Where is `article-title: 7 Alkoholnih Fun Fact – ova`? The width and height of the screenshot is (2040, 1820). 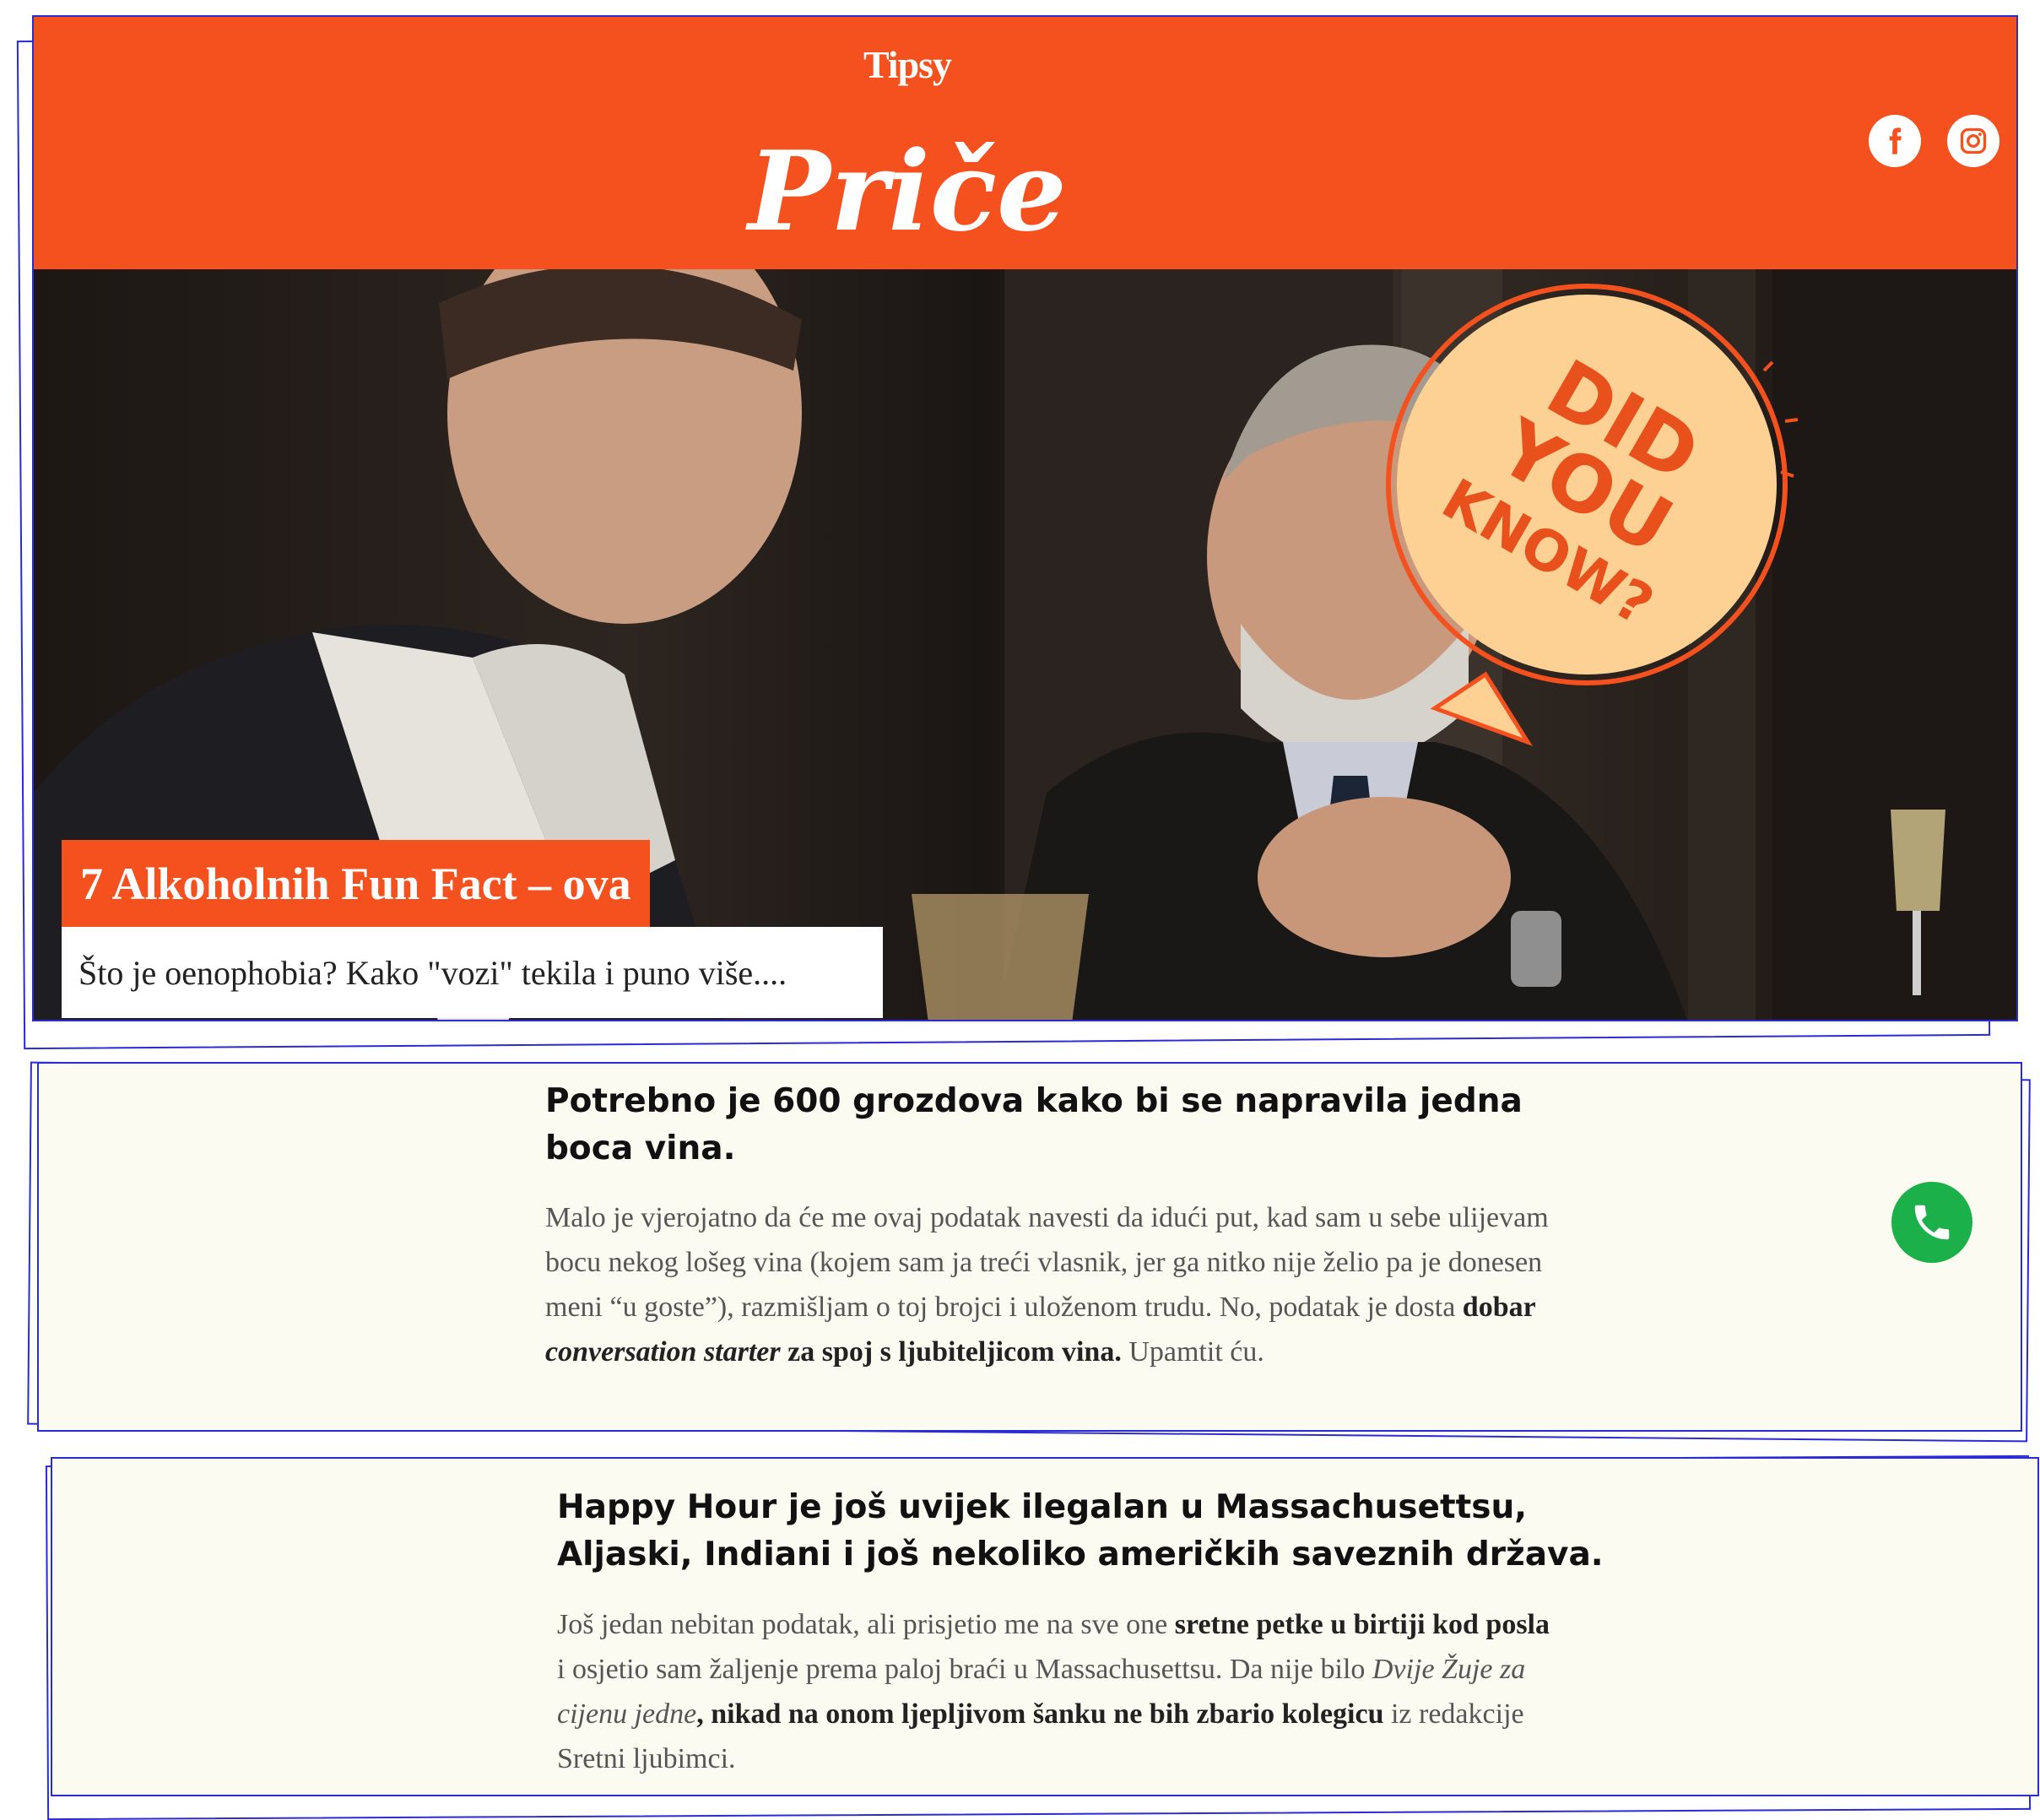 article-title: 7 Alkoholnih Fun Fact – ova is located at coordinates (356, 883).